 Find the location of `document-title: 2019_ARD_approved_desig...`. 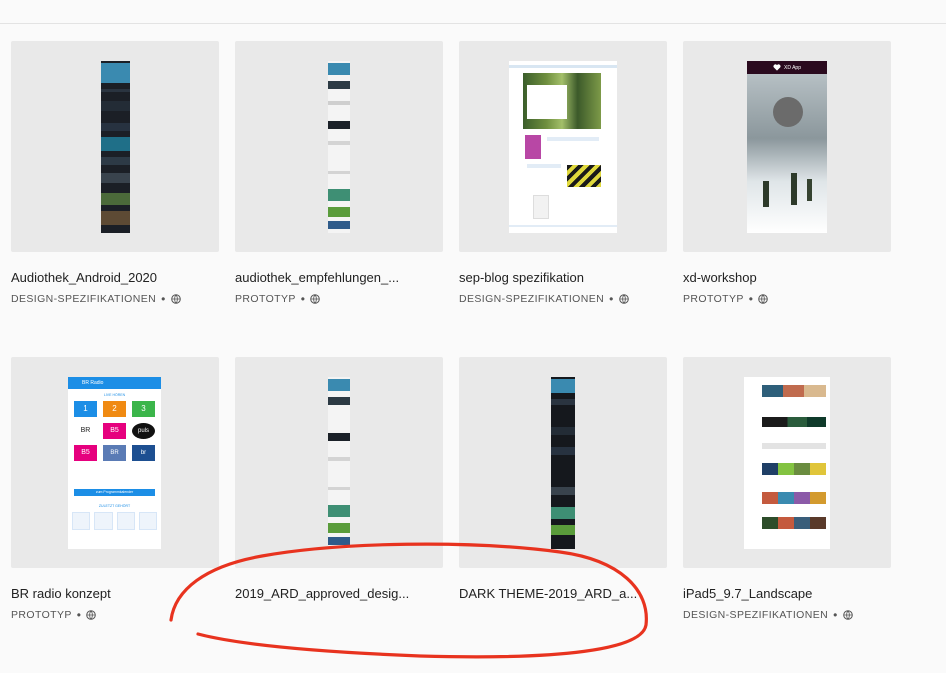

document-title: 2019_ARD_approved_desig... is located at coordinates (322, 593).